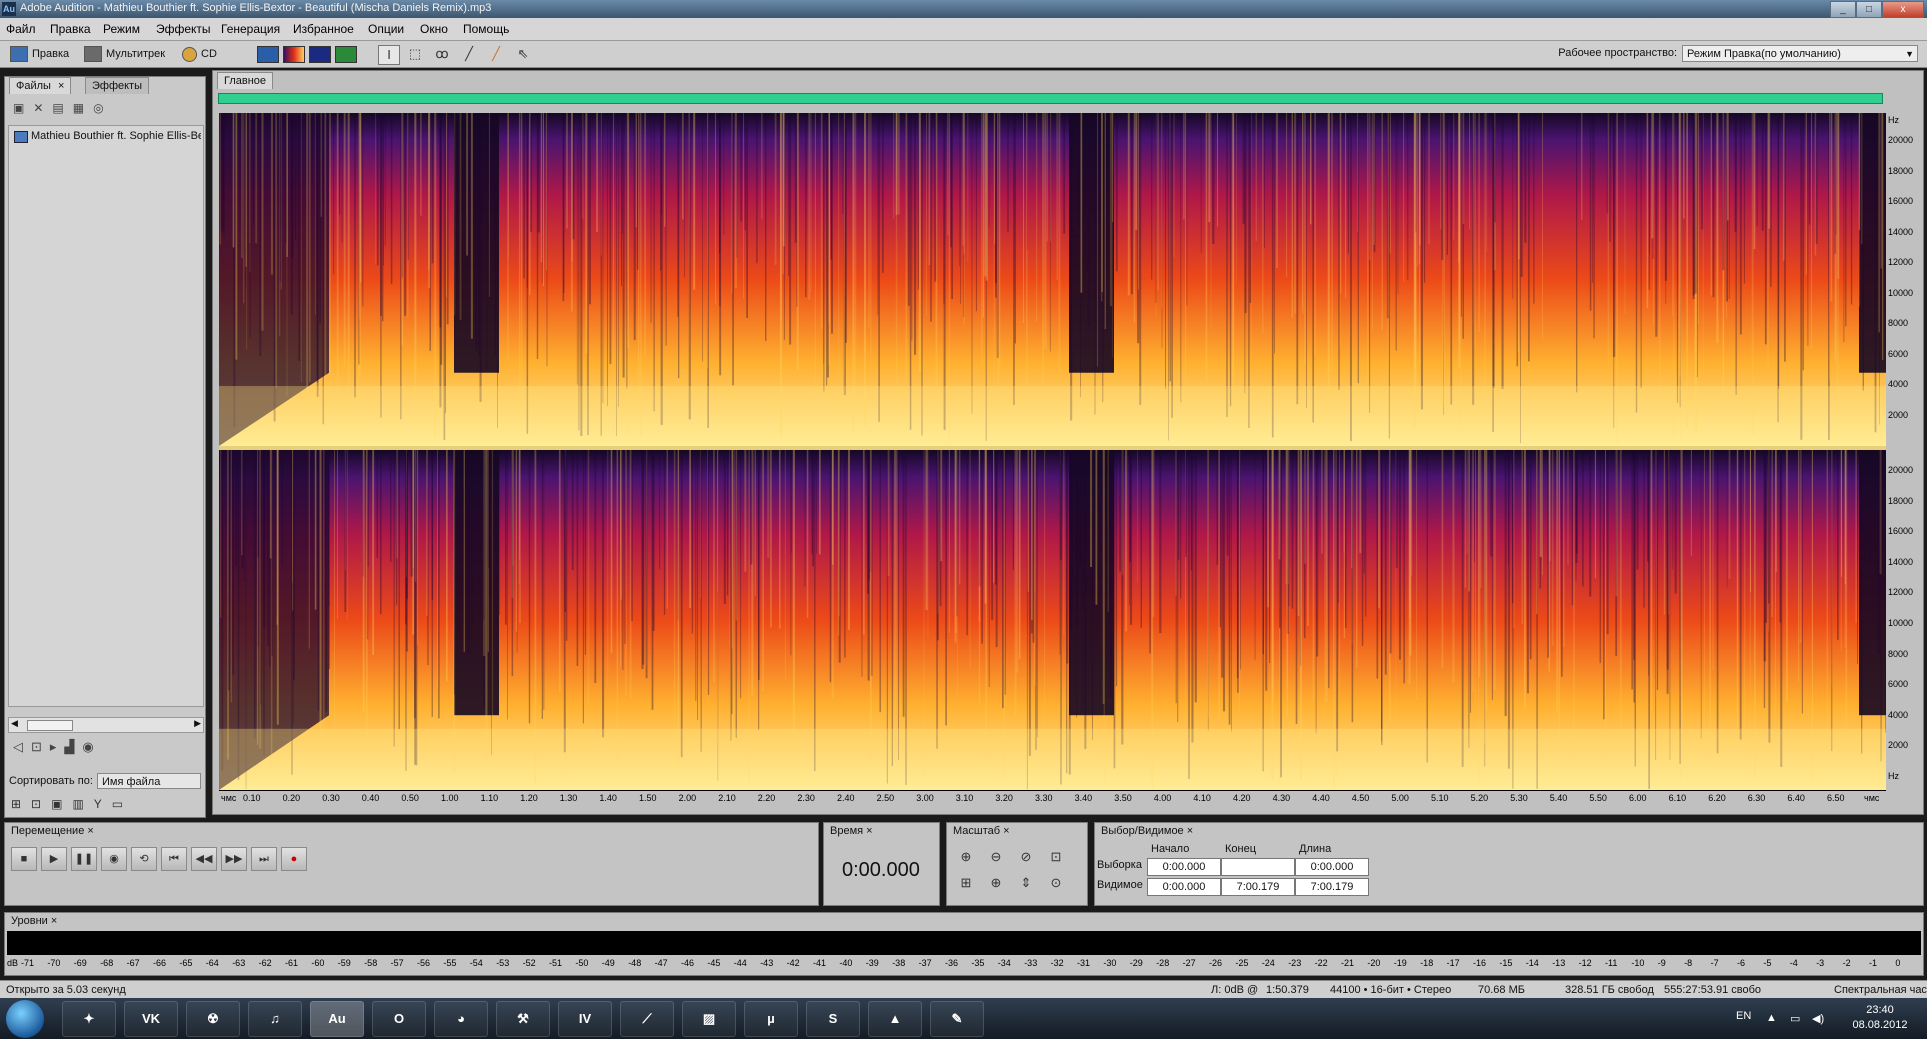 This screenshot has height=1039, width=1927. Describe the element at coordinates (1332, 887) in the screenshot. I see `view-length-field: 7:00.179` at that location.